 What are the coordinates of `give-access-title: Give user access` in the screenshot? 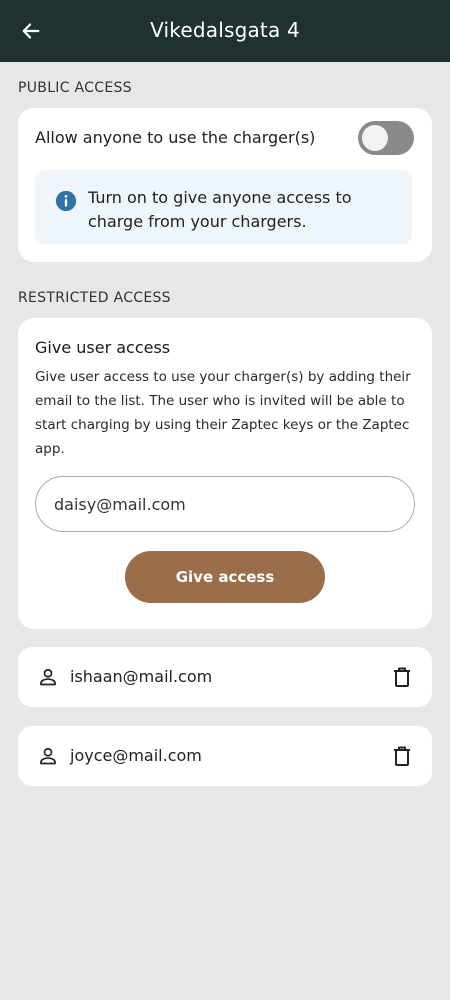 It's located at (103, 347).